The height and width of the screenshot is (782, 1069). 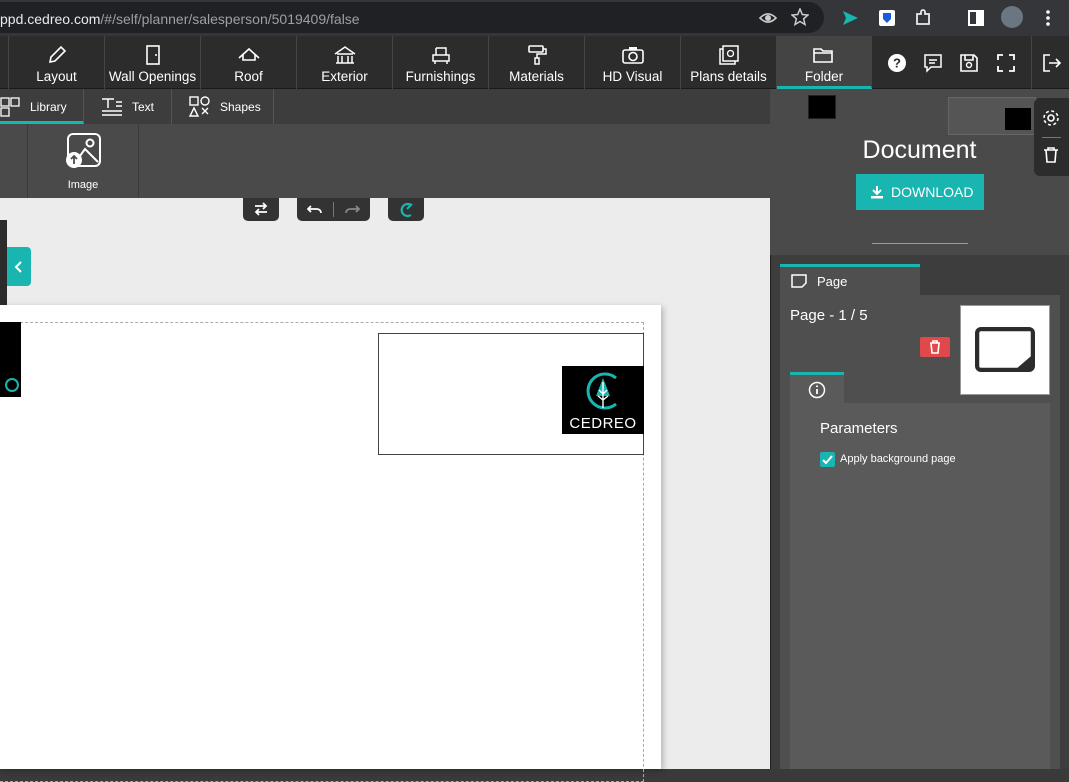 What do you see at coordinates (10, 107) in the screenshot?
I see `library-icon` at bounding box center [10, 107].